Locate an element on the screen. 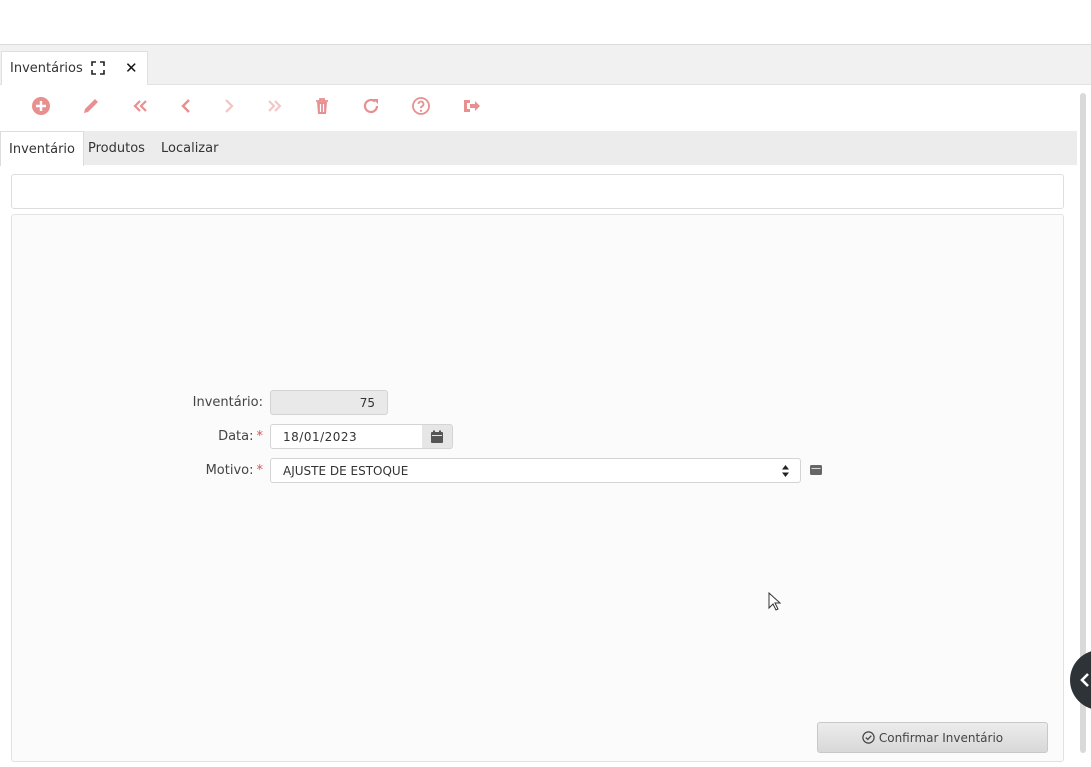 The image size is (1091, 767). tab-inventario-label: Inventário is located at coordinates (42, 149).